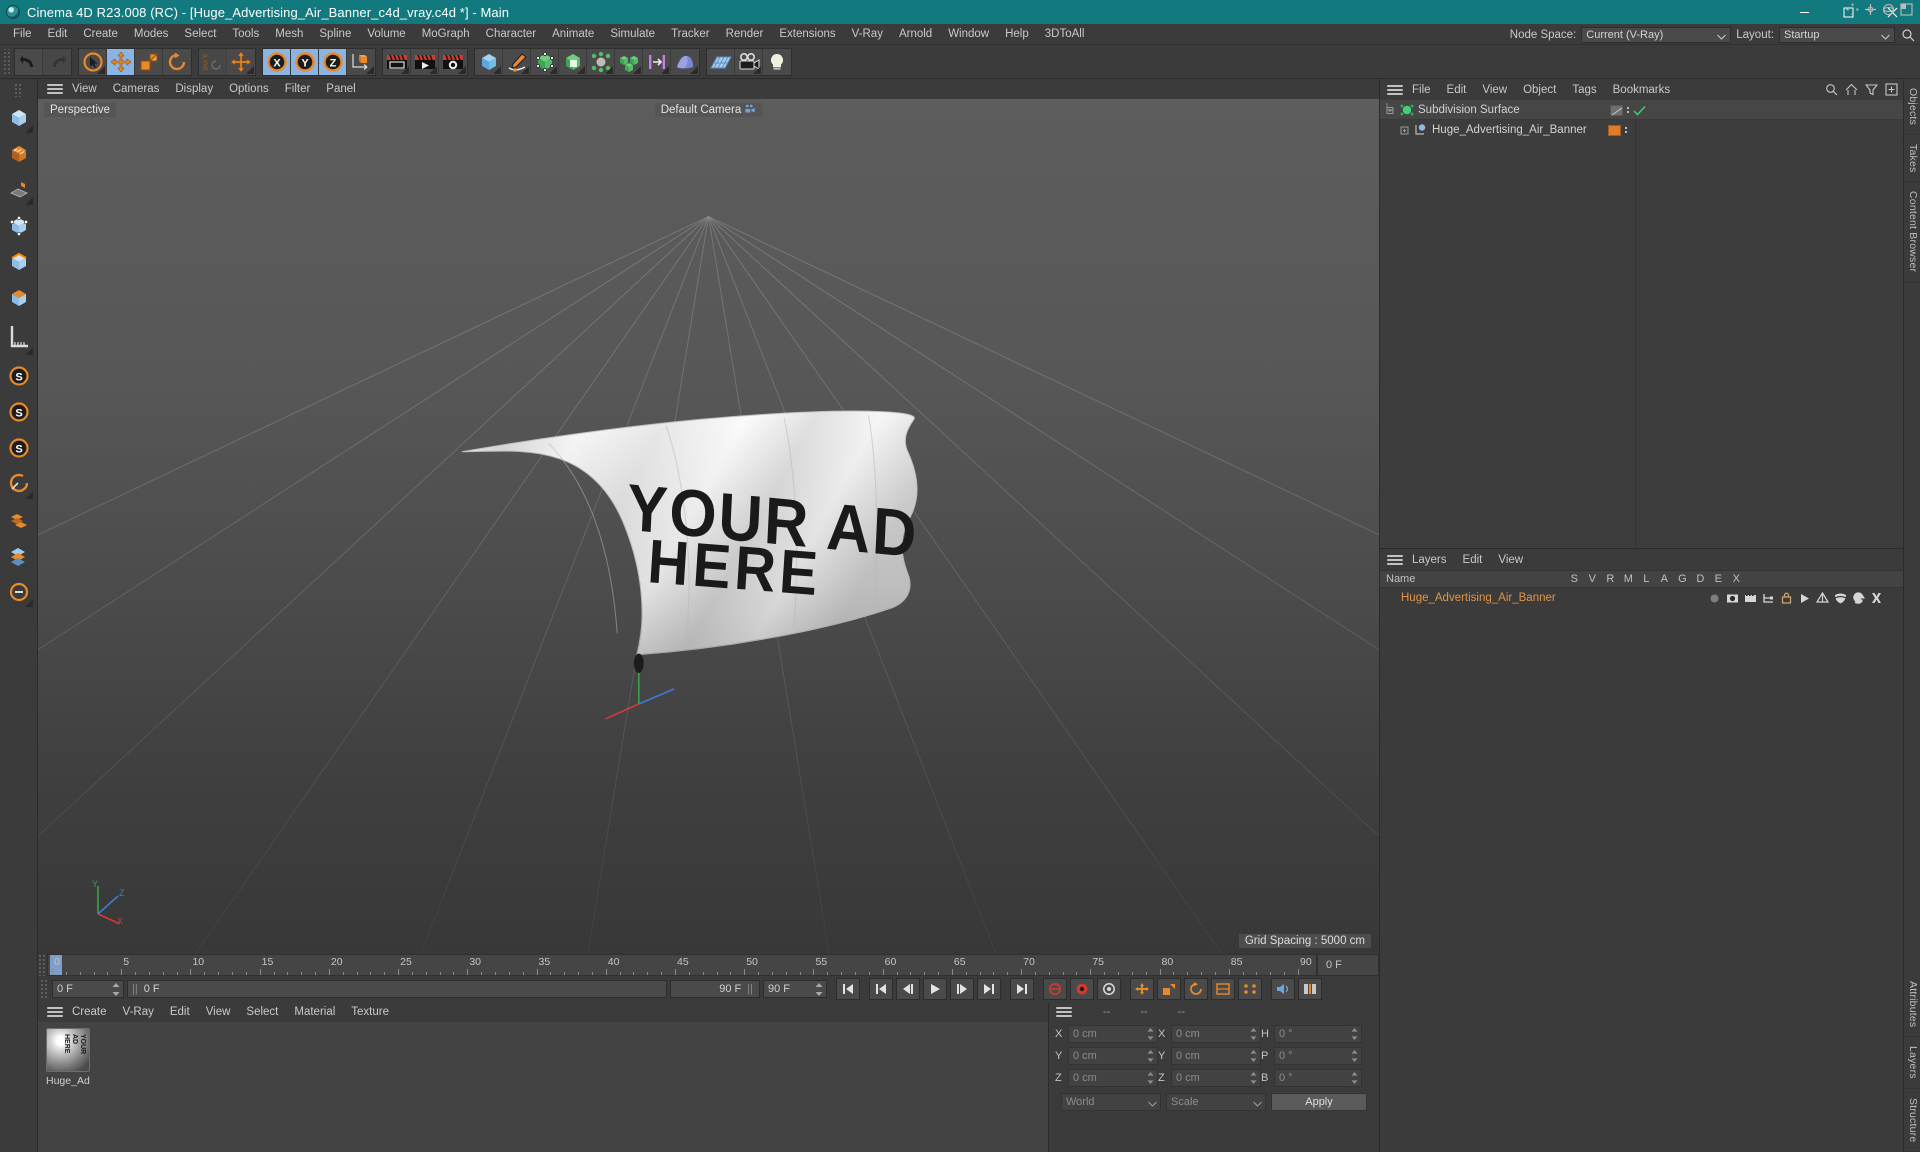 The height and width of the screenshot is (1152, 1920). I want to click on minimize-icon, so click(1804, 12).